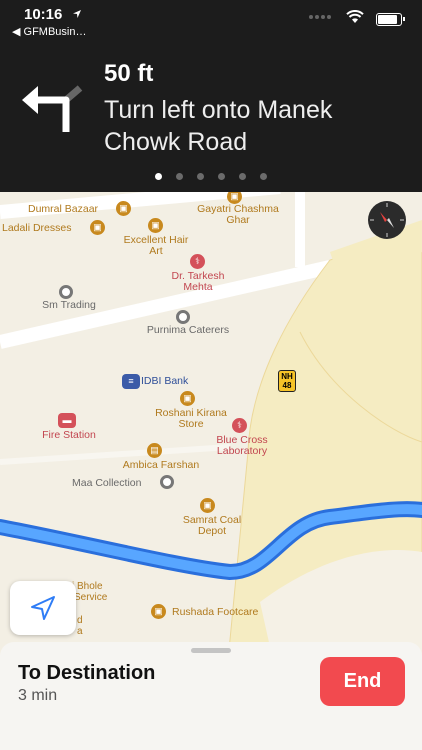  Describe the element at coordinates (387, 220) in the screenshot. I see `compass-icon` at that location.